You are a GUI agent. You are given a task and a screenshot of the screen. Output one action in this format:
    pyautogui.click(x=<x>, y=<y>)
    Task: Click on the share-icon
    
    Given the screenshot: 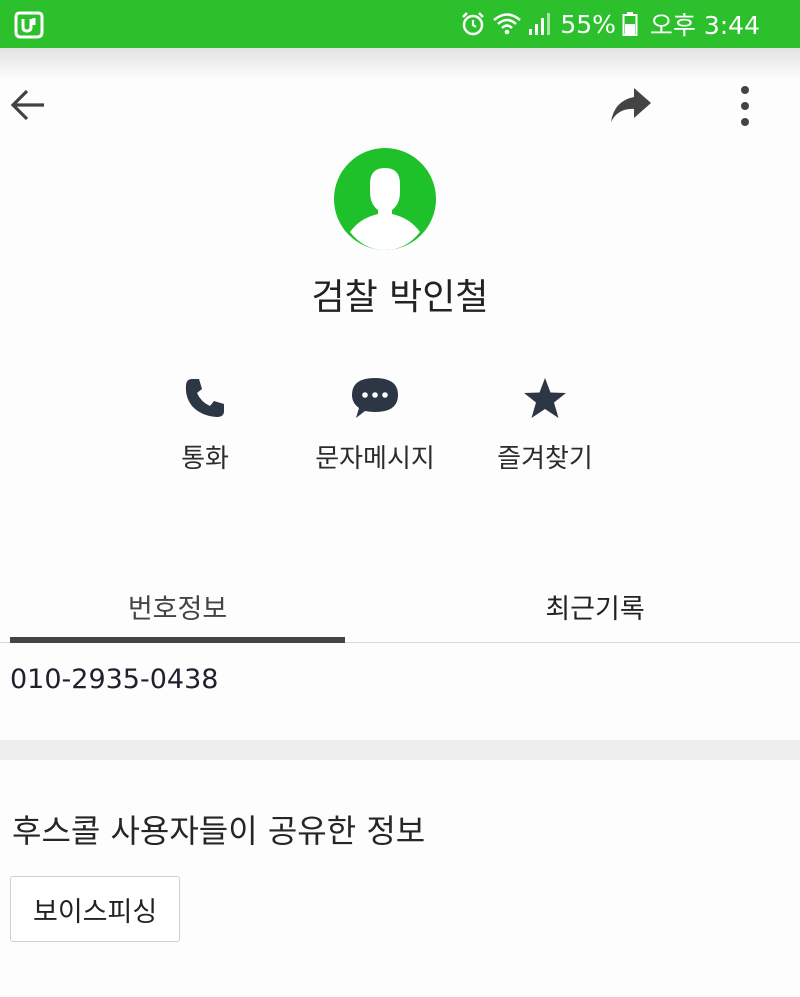 What is the action you would take?
    pyautogui.click(x=631, y=105)
    